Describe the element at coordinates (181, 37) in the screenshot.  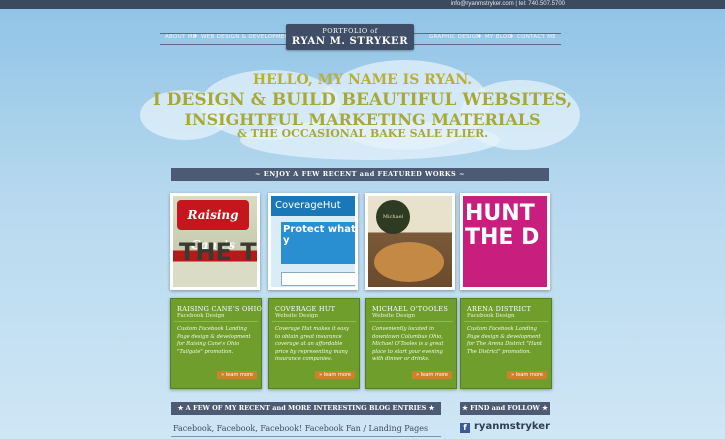
I see `nav-about-me: About Me` at that location.